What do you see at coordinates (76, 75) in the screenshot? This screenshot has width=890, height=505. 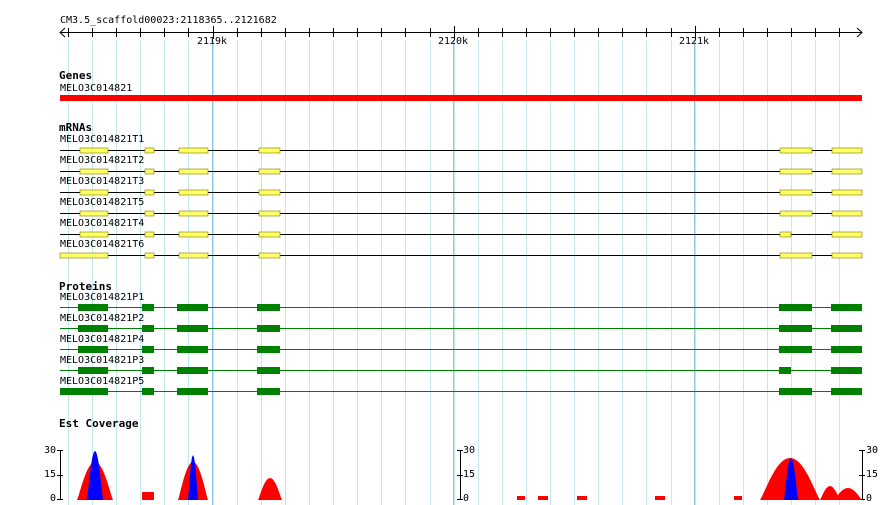 I see `genes-track-title: Genes` at bounding box center [76, 75].